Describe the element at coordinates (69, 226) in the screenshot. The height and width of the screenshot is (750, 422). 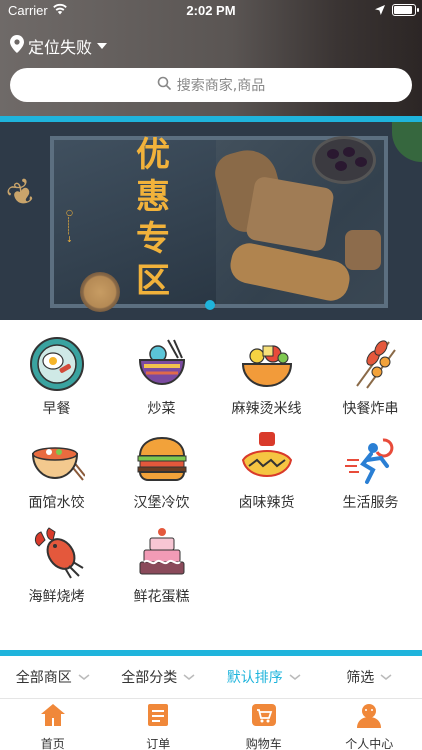
I see `banner-side-mark: ○ ┆ ┆ ↓` at that location.